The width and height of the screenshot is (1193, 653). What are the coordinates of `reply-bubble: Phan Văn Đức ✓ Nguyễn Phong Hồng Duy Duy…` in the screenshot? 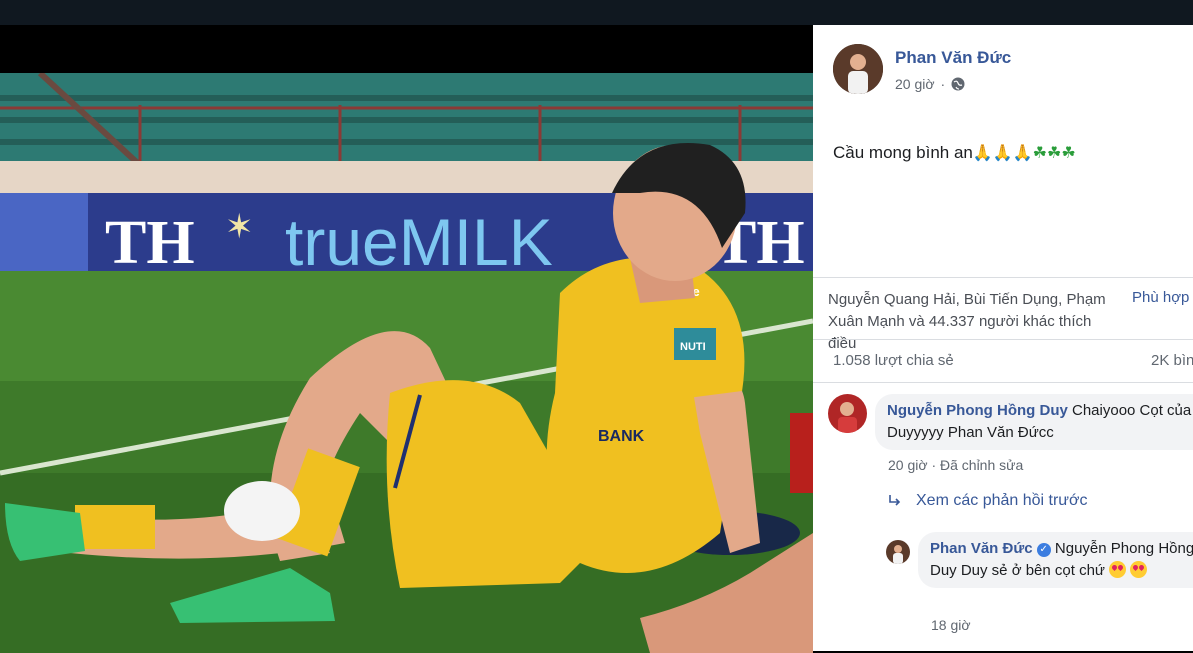 It's located at (1055, 560).